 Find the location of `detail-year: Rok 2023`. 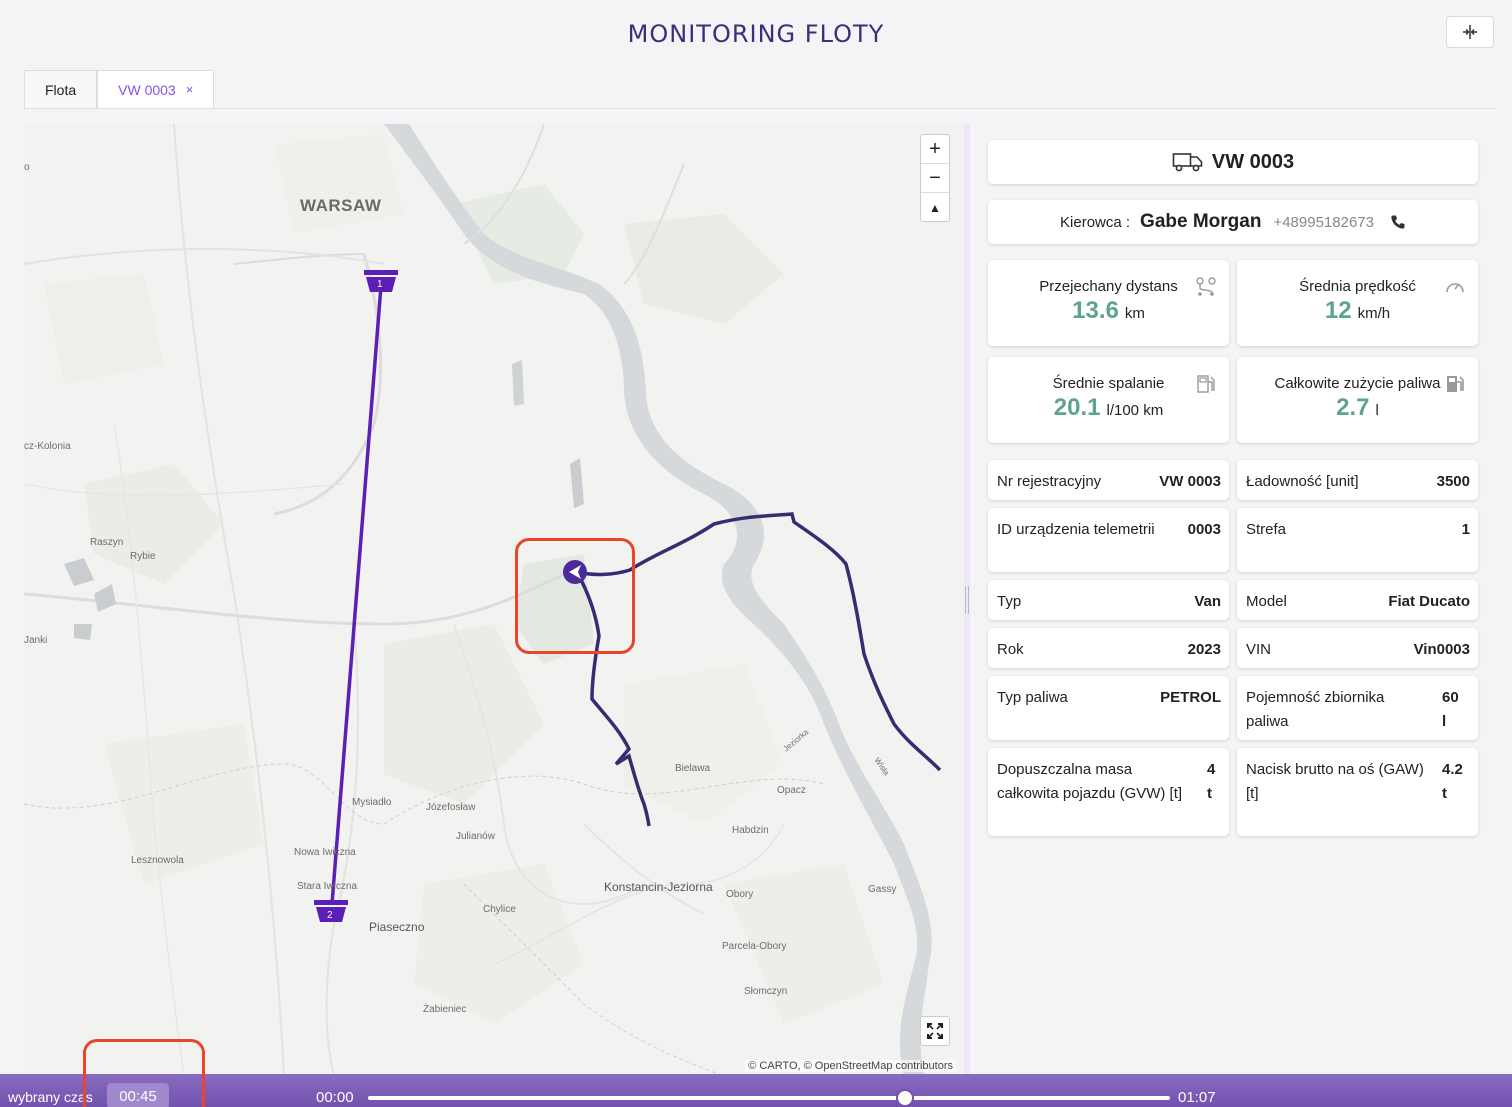

detail-year: Rok 2023 is located at coordinates (1108, 648).